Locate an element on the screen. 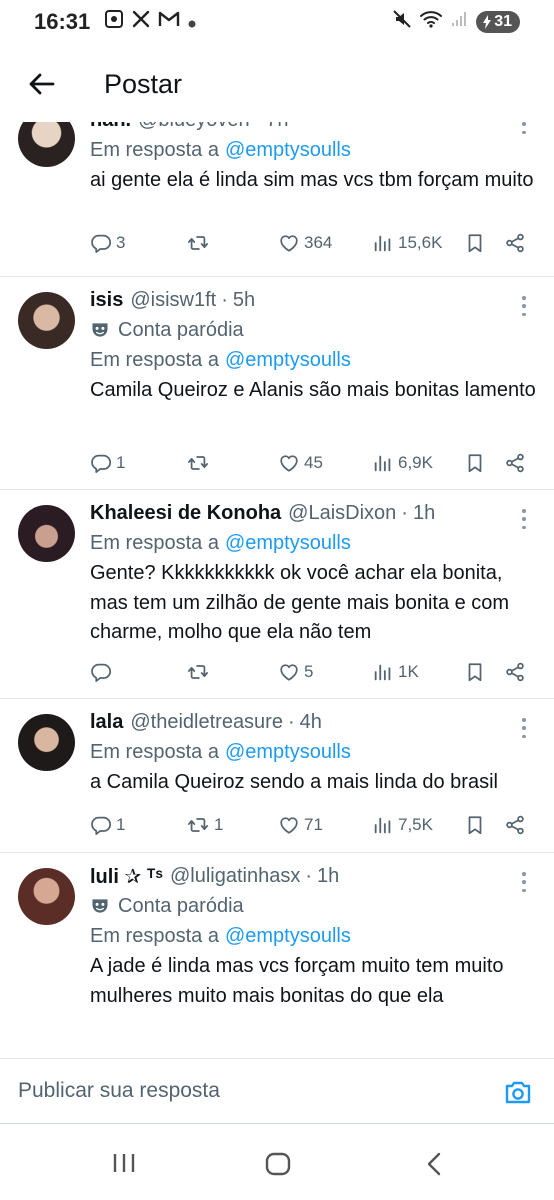  author-name: lala is located at coordinates (106, 722).